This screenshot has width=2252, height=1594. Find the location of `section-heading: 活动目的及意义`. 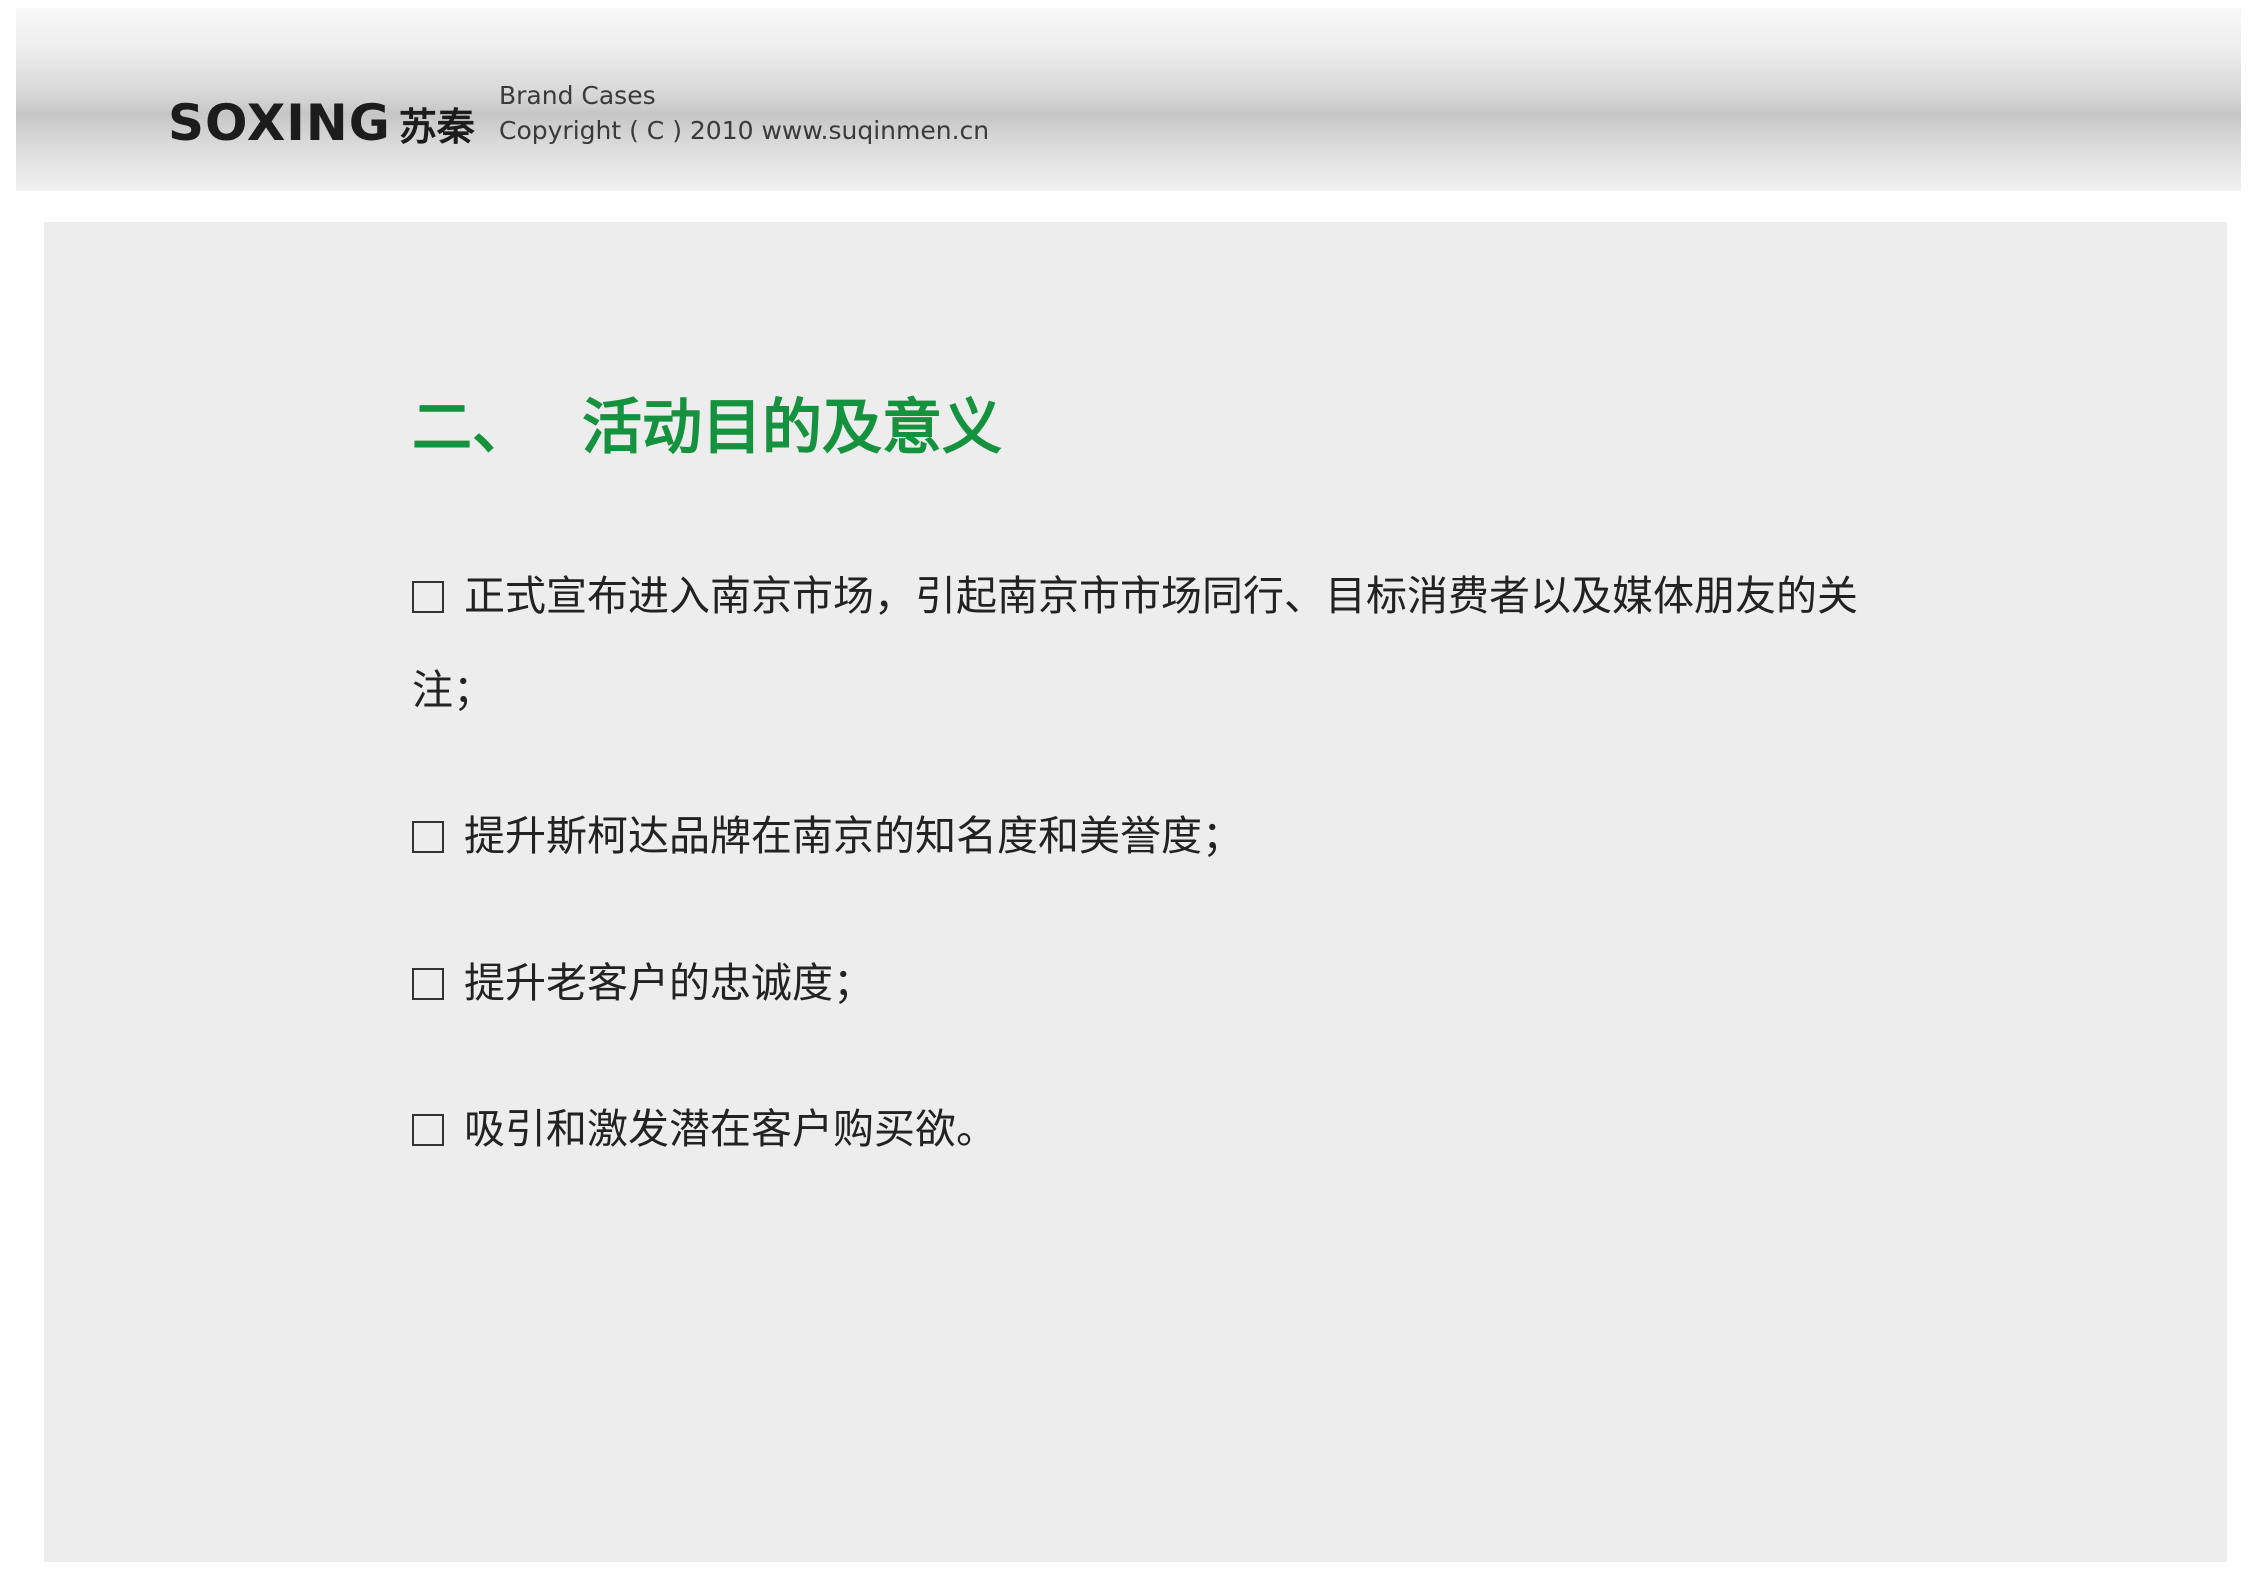

section-heading: 活动目的及意义 is located at coordinates (792, 428).